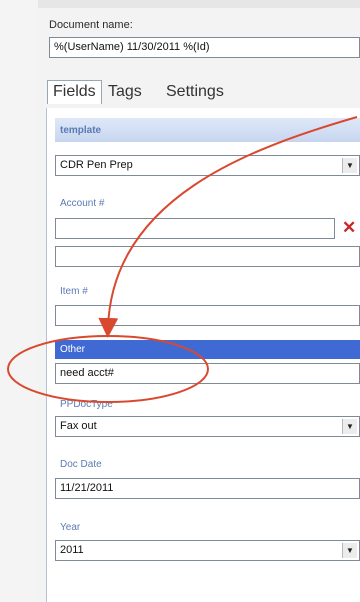 This screenshot has width=360, height=602. Describe the element at coordinates (207, 349) in the screenshot. I see `other-section-header` at that location.